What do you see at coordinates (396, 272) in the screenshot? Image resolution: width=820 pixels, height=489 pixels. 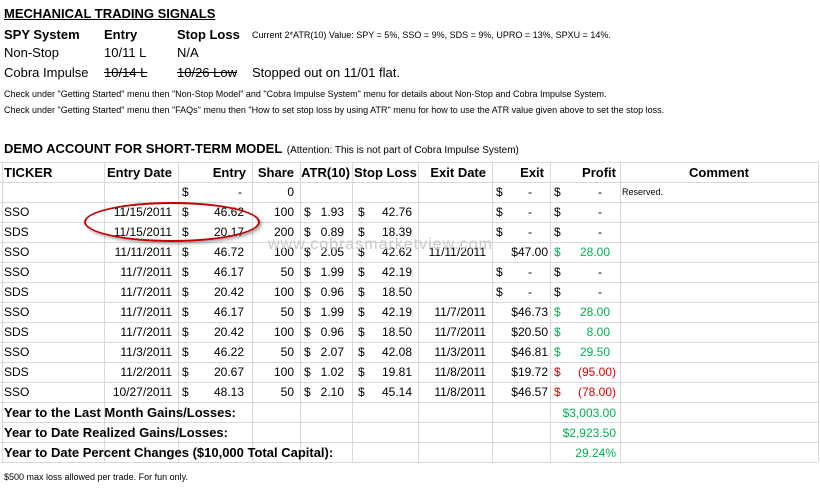 I see `row-stop: 42.19` at bounding box center [396, 272].